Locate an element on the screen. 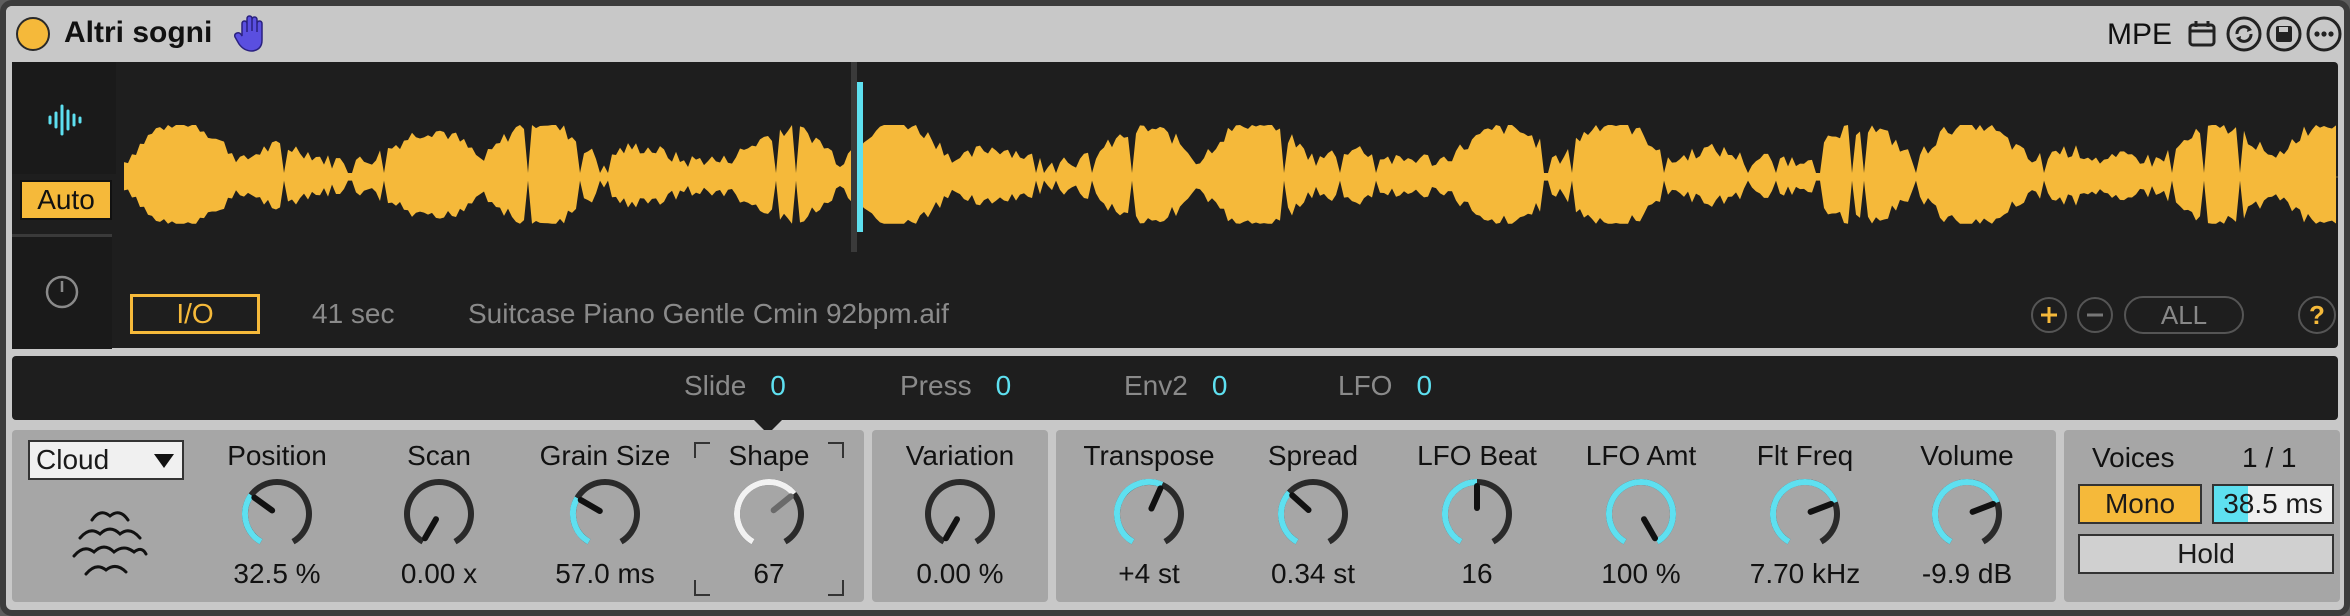 This screenshot has height=616, width=2350. shape-bracket-tr is located at coordinates (836, 450).